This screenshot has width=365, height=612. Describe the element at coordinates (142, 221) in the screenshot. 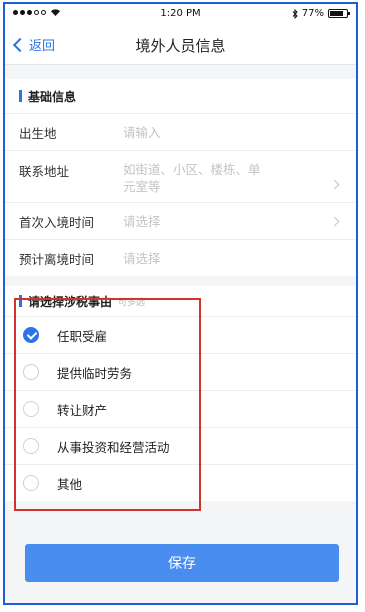

I see `first-entry-select: 请选择` at that location.